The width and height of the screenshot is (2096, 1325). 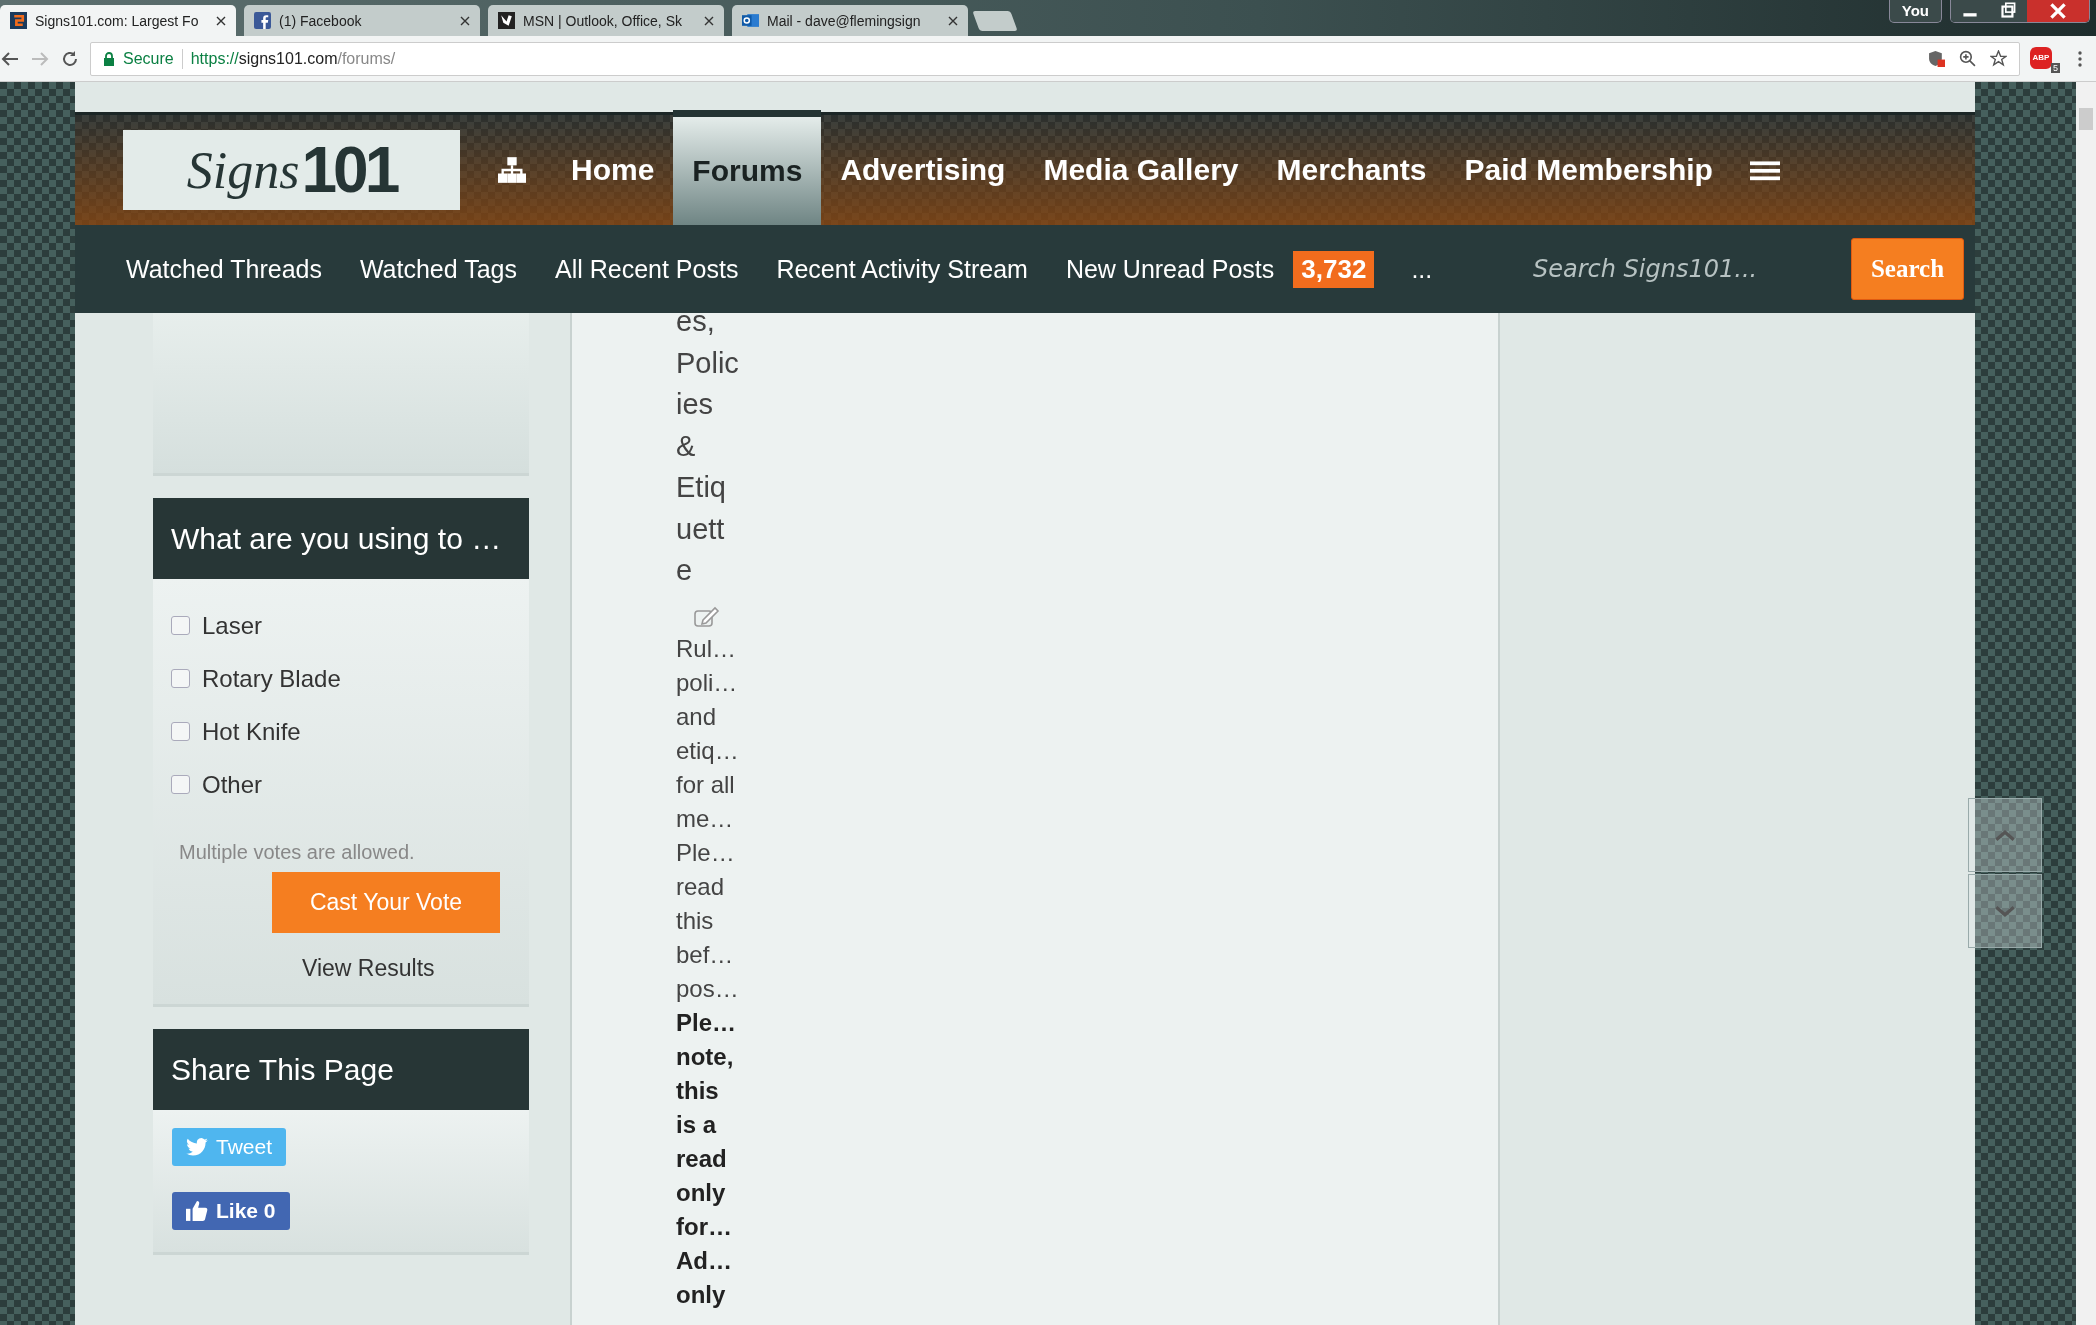 What do you see at coordinates (1998, 58) in the screenshot?
I see `star-icon` at bounding box center [1998, 58].